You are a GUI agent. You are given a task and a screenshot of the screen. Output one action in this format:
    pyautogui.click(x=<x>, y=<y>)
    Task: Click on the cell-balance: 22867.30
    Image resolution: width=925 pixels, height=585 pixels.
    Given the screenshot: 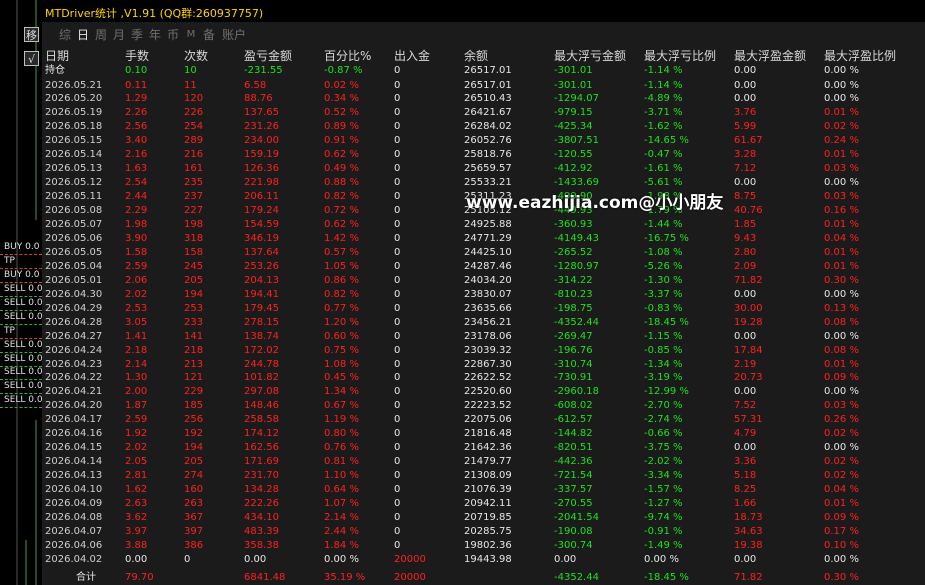 What is the action you would take?
    pyautogui.click(x=488, y=364)
    